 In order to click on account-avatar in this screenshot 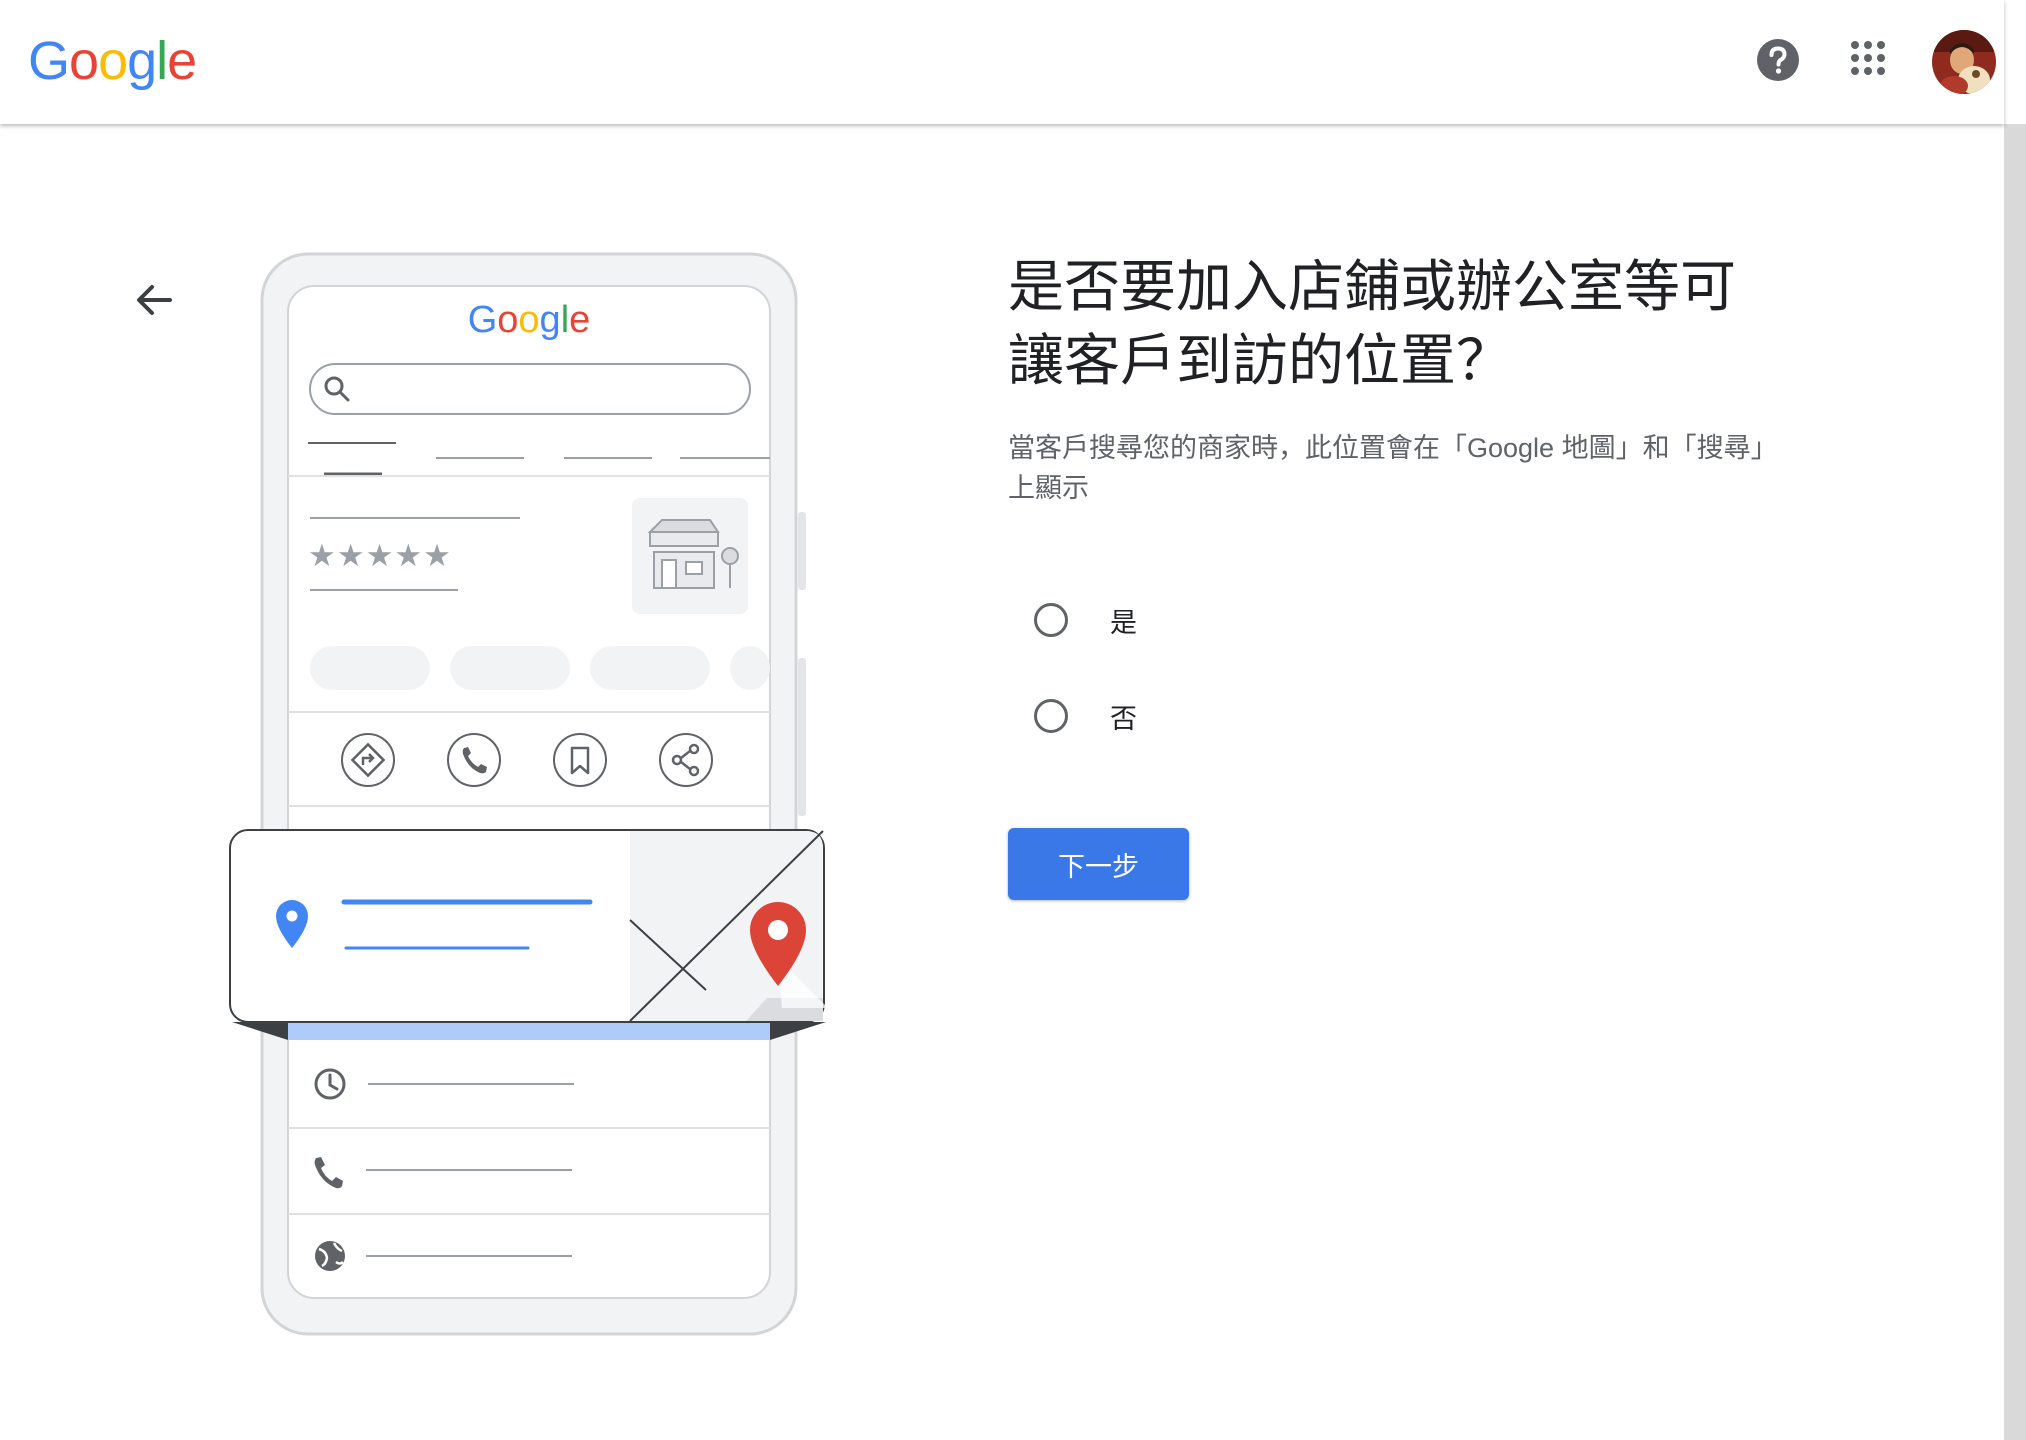, I will do `click(1964, 62)`.